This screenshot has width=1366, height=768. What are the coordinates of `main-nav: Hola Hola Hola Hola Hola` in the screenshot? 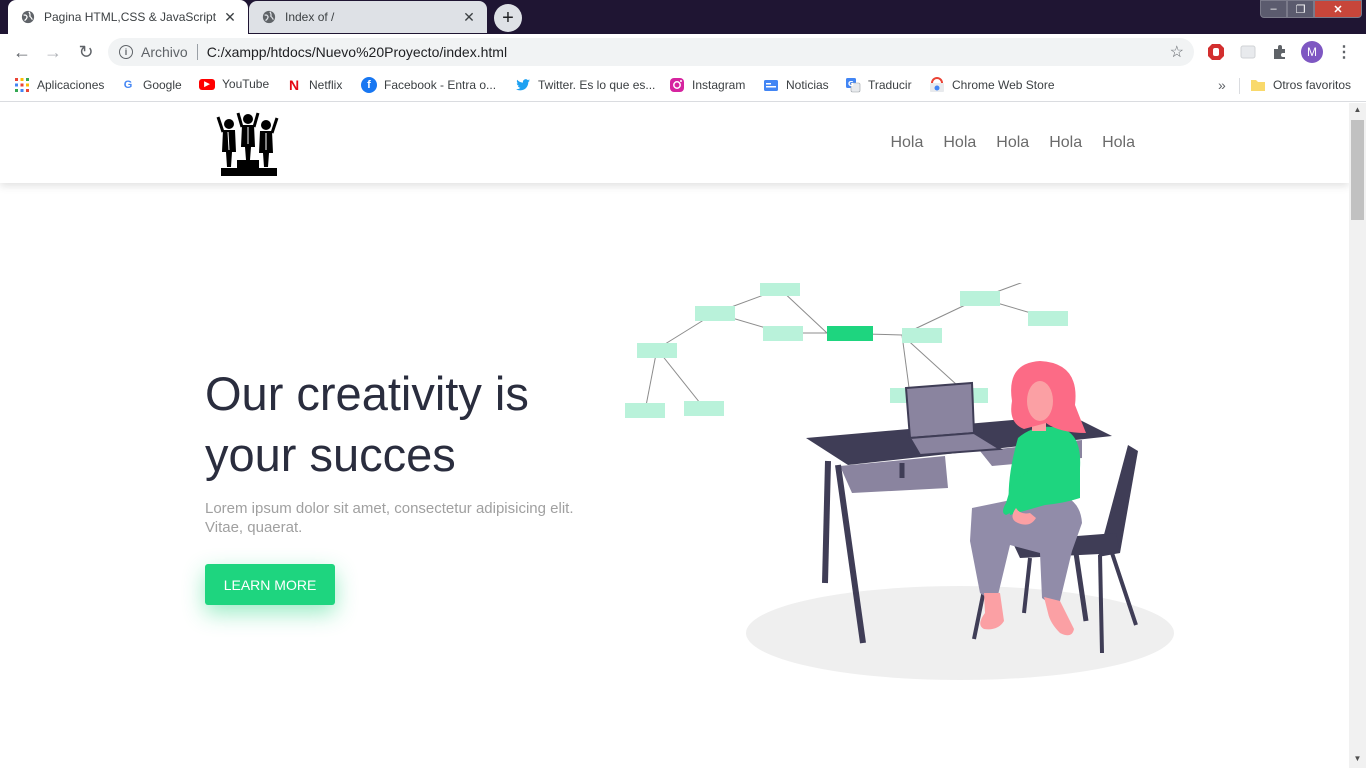 It's located at (1002, 143).